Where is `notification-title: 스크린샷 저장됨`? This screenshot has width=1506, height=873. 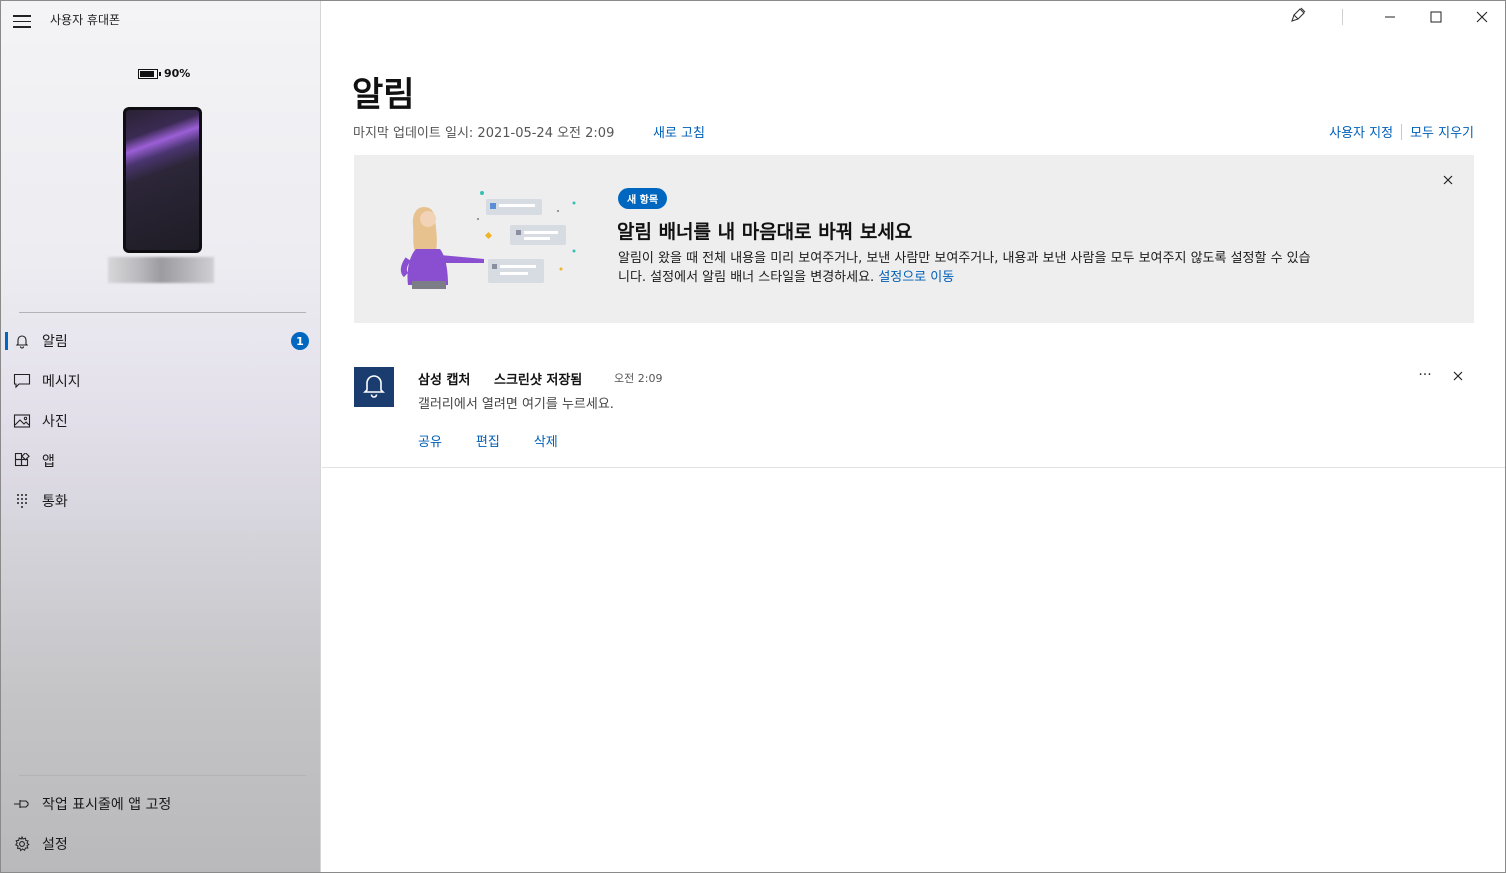 notification-title: 스크린샷 저장됨 is located at coordinates (538, 380).